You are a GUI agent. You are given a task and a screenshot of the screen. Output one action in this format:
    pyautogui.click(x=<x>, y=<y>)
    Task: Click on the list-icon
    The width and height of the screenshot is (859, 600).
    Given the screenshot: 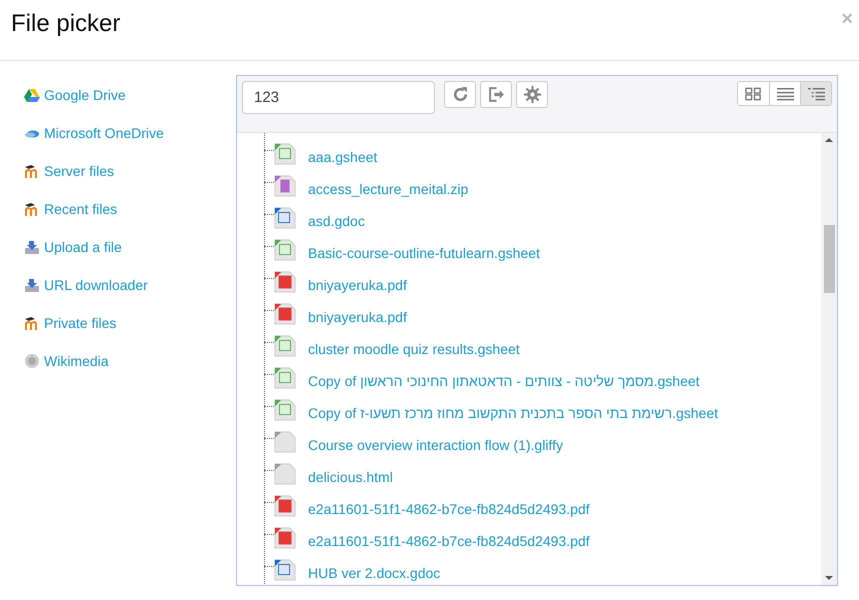 What is the action you would take?
    pyautogui.click(x=785, y=93)
    